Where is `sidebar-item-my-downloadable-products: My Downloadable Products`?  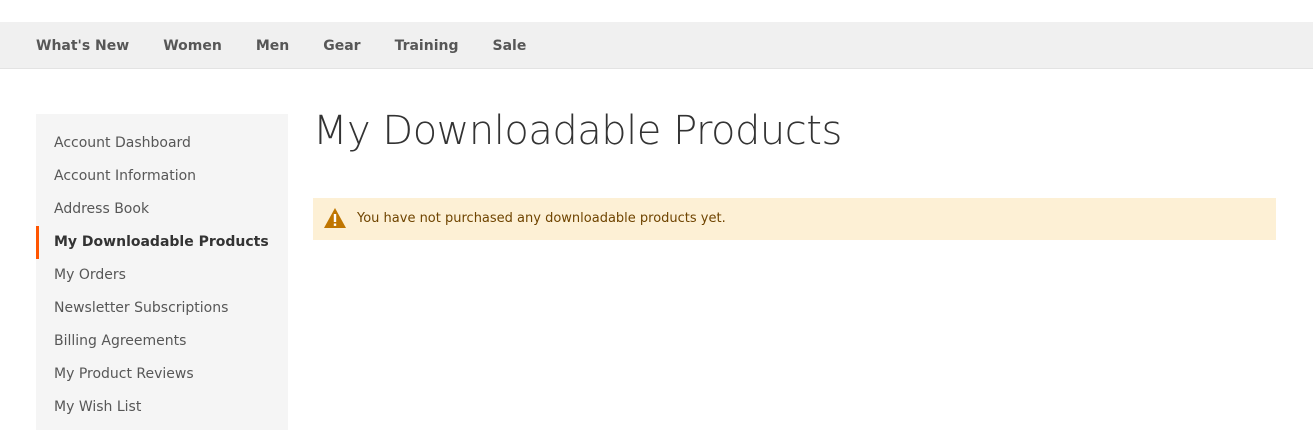 sidebar-item-my-downloadable-products: My Downloadable Products is located at coordinates (162, 242).